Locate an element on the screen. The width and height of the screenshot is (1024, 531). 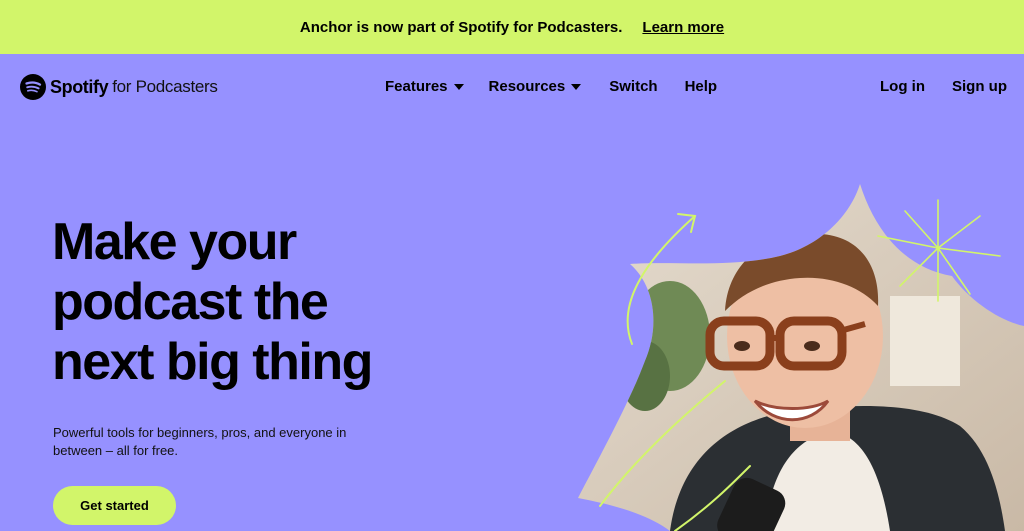
nav-menu: Features Resources Switch Help is located at coordinates (551, 86).